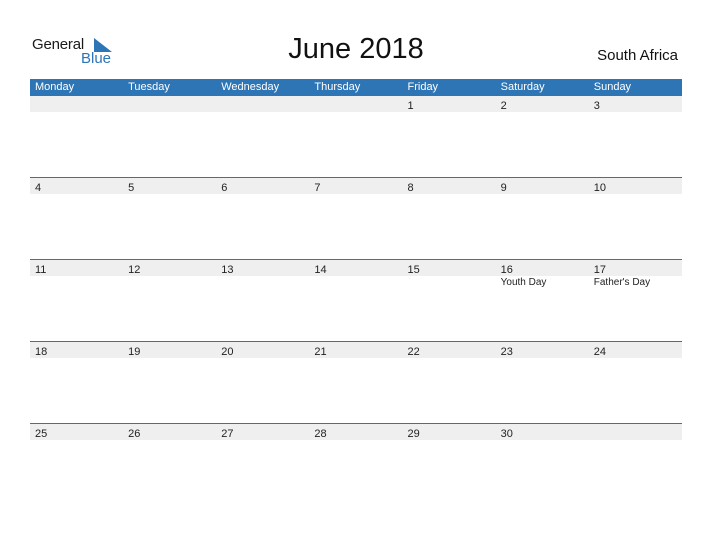 This screenshot has height=550, width=712. What do you see at coordinates (149, 87) in the screenshot?
I see `weekday-tuesday: Tuesday` at bounding box center [149, 87].